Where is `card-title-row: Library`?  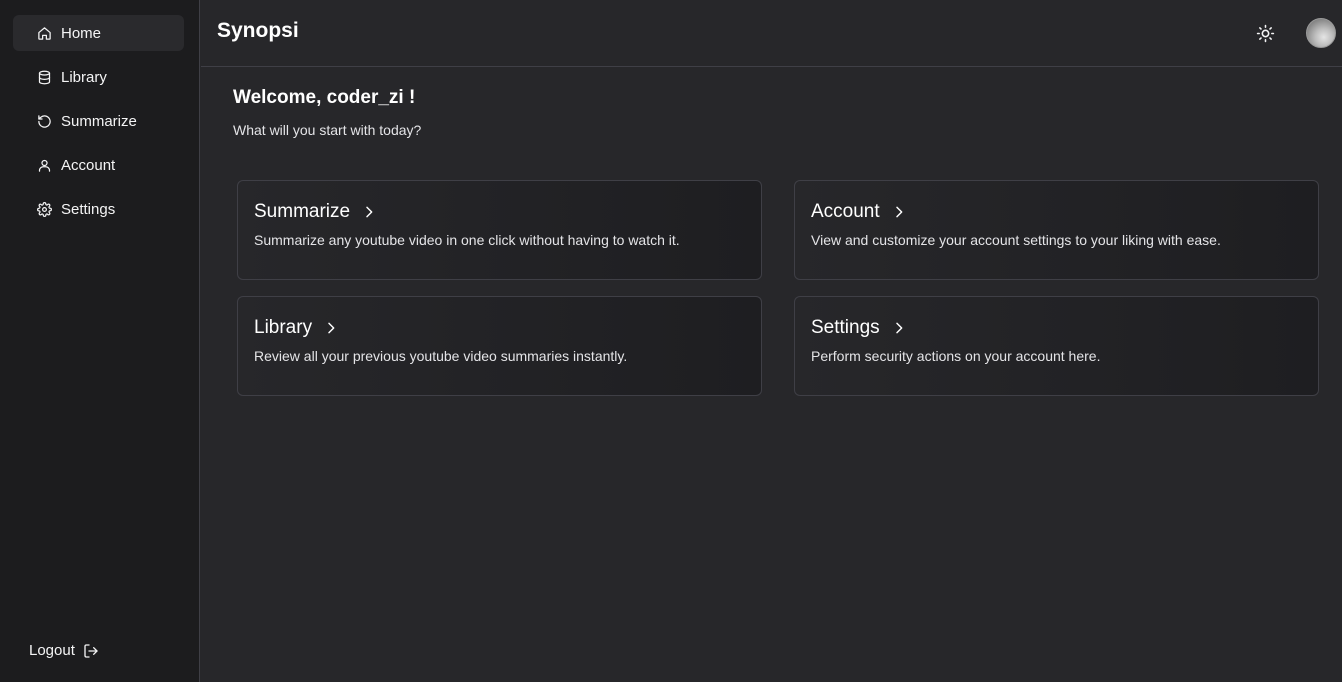
card-title-row: Library is located at coordinates (296, 328).